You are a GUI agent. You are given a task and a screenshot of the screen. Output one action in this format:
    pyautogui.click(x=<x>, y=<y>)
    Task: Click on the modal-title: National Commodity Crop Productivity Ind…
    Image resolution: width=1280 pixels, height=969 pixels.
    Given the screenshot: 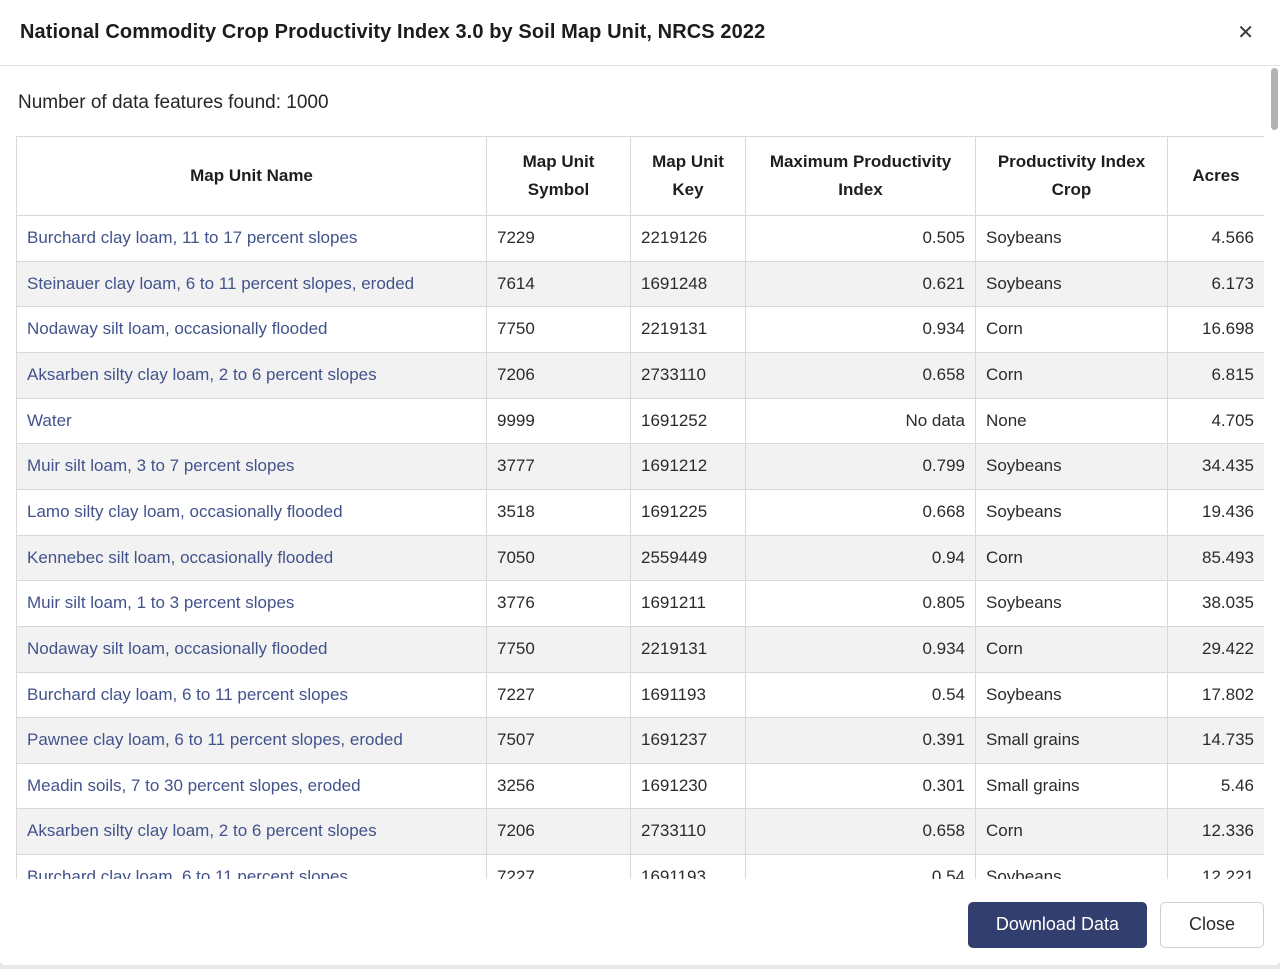 What is the action you would take?
    pyautogui.click(x=393, y=32)
    